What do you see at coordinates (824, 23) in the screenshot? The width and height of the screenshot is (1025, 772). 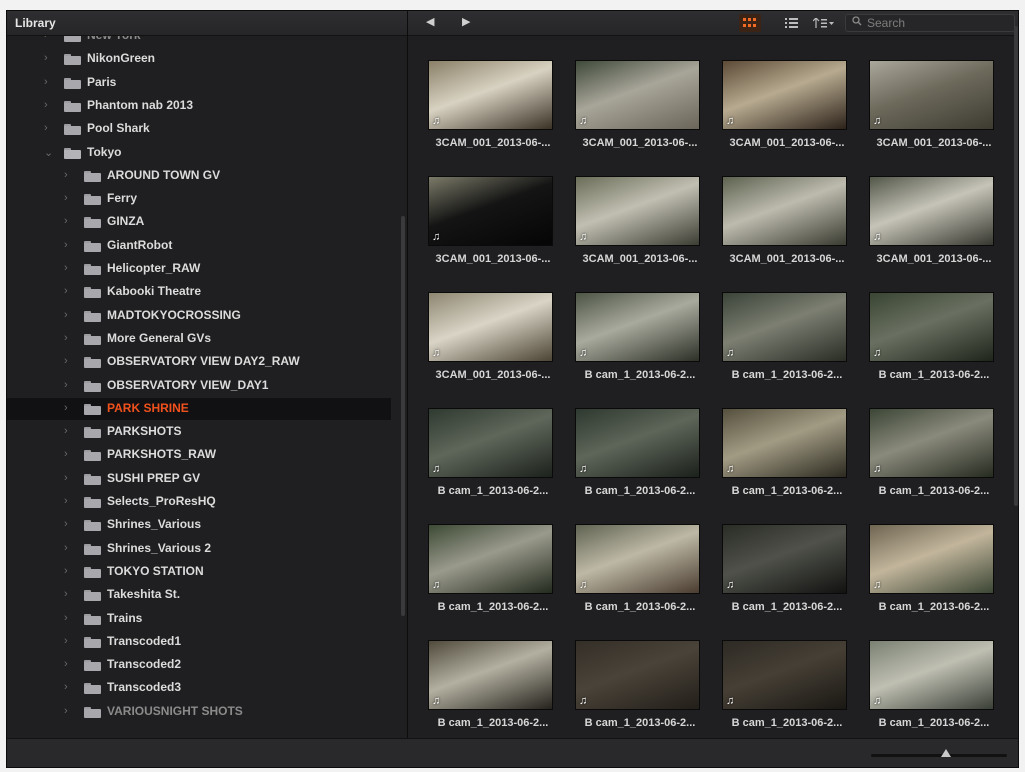 I see `sort-options-button` at bounding box center [824, 23].